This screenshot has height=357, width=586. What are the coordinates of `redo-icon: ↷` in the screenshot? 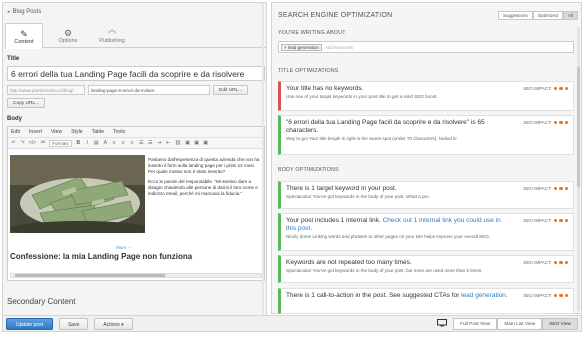 It's located at (22, 143).